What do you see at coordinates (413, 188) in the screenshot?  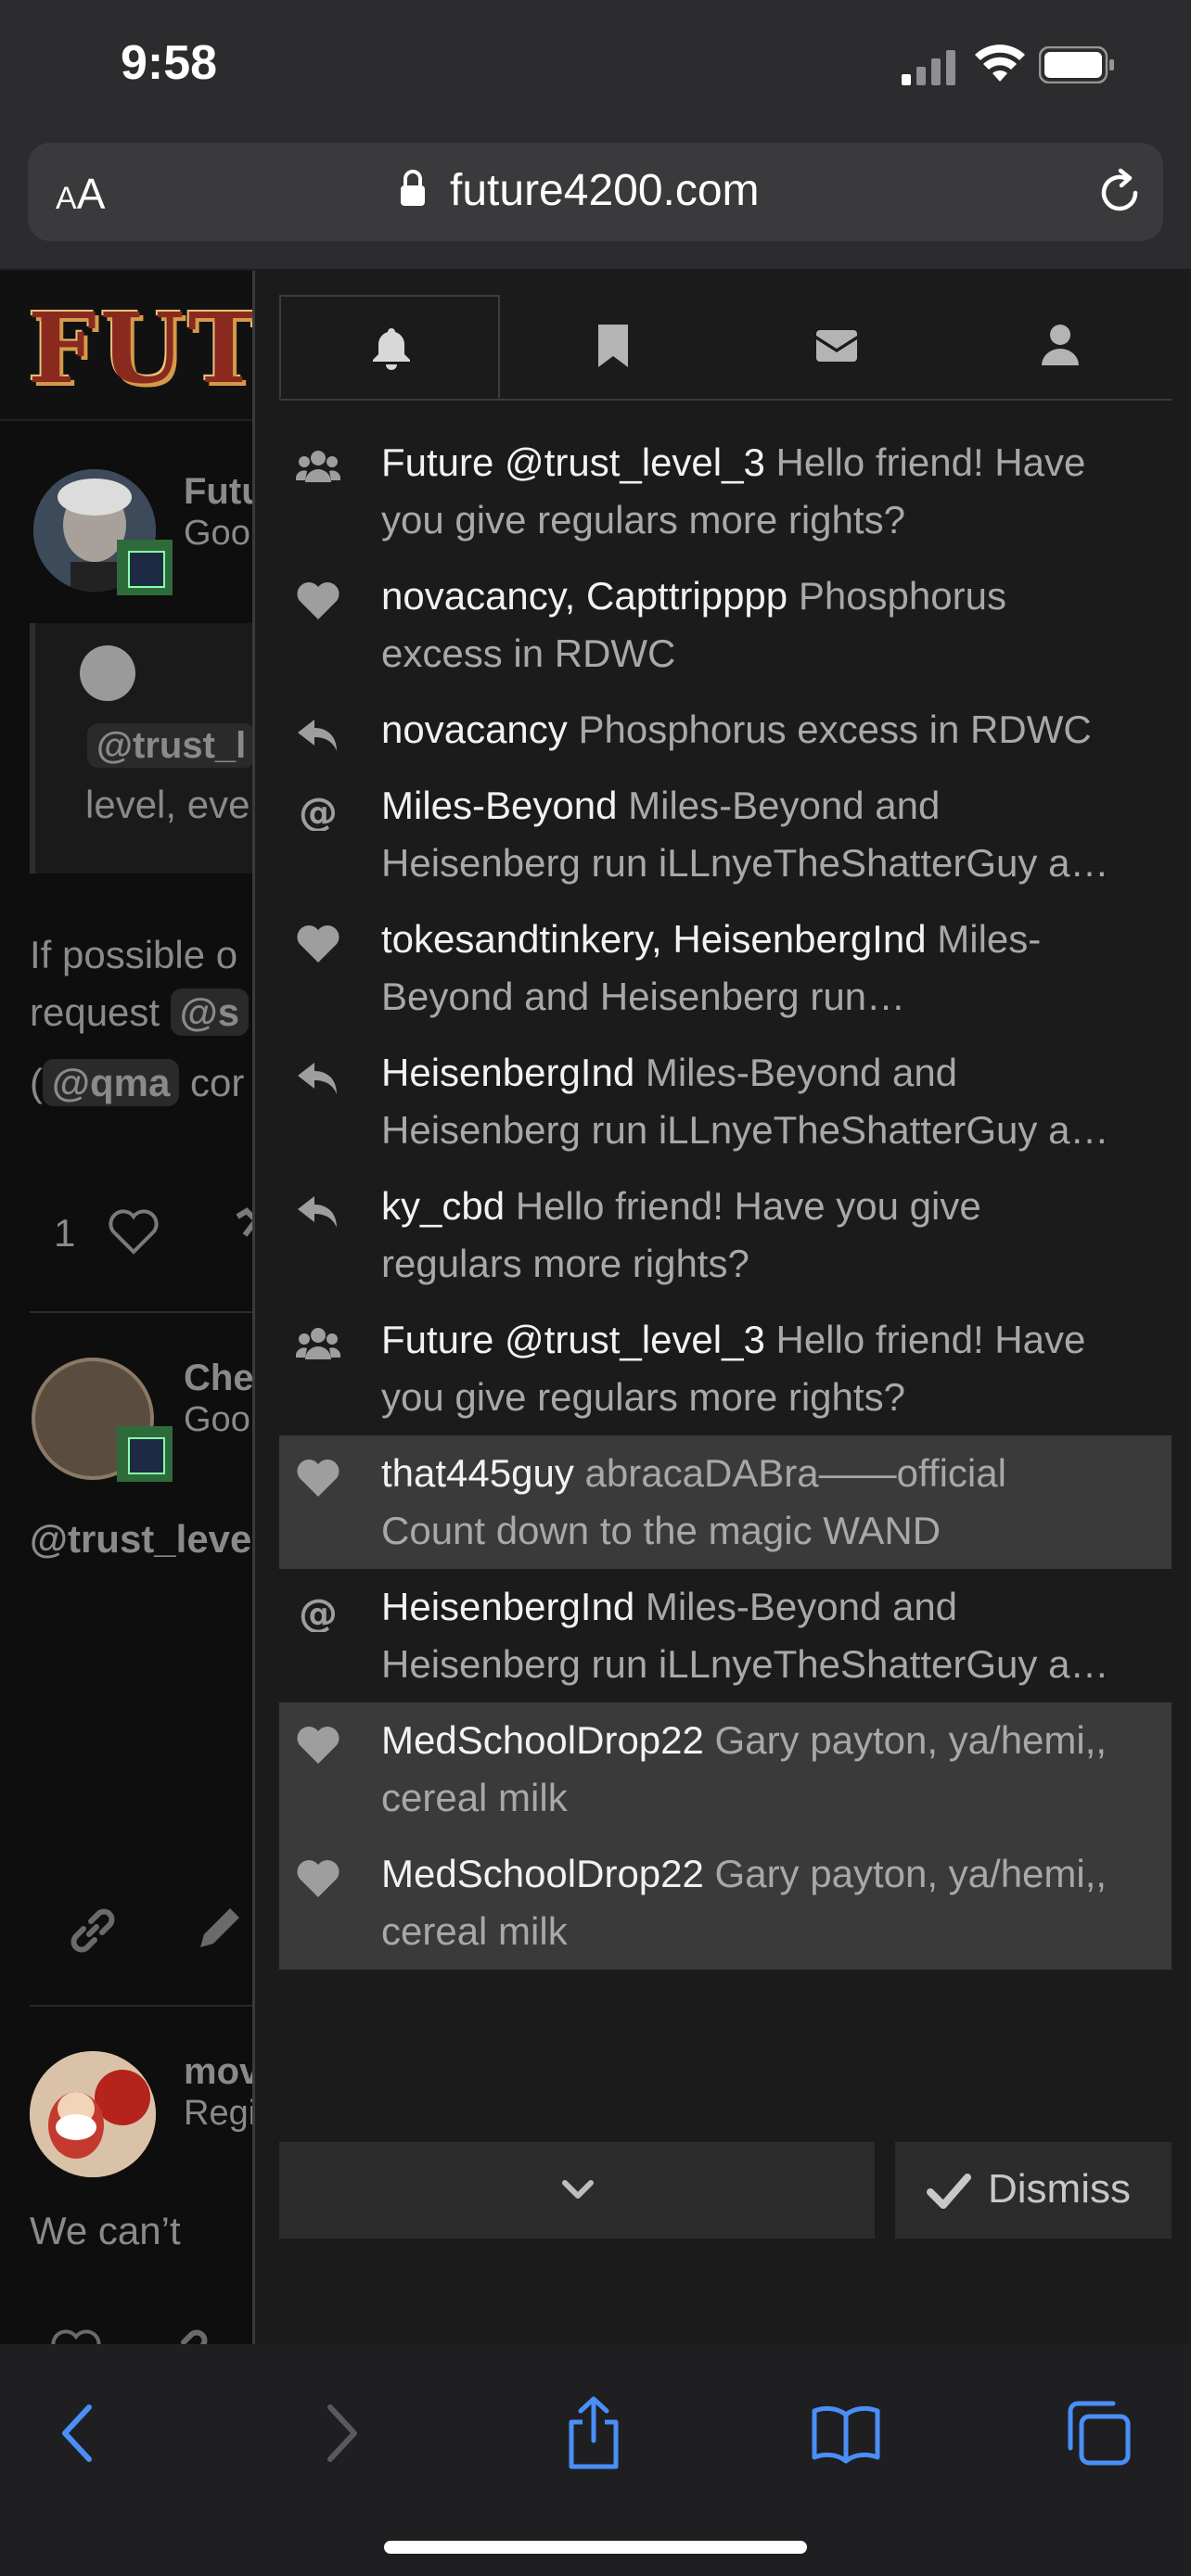 I see `lock-icon` at bounding box center [413, 188].